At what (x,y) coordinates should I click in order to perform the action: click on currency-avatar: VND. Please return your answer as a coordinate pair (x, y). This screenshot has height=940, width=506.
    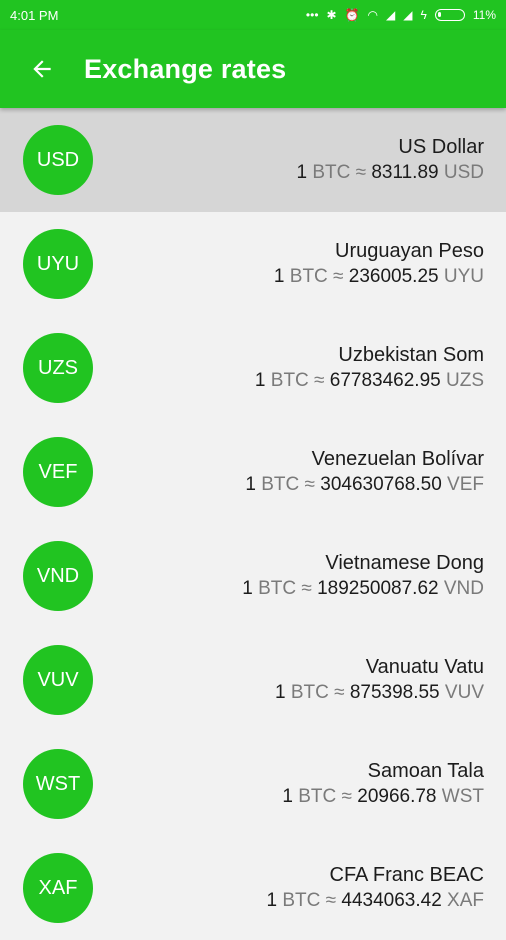
    Looking at the image, I should click on (58, 576).